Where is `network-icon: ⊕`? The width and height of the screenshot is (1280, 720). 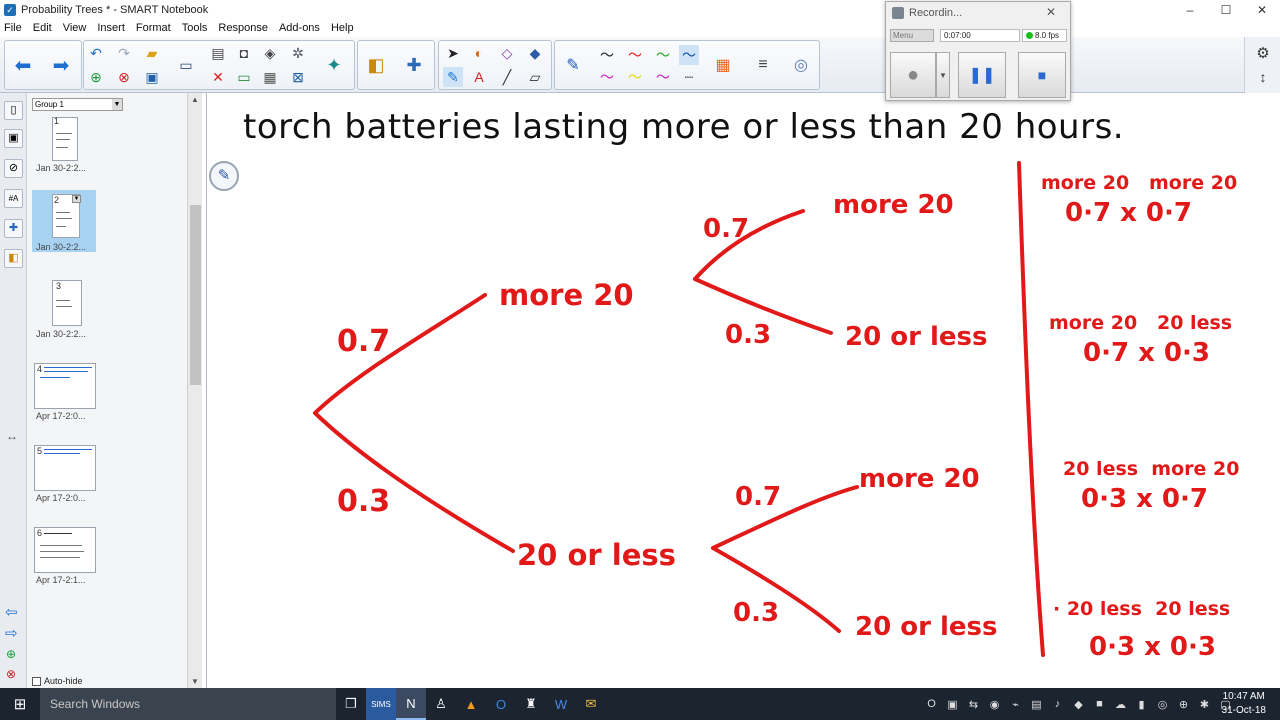 network-icon: ⊕ is located at coordinates (1183, 704).